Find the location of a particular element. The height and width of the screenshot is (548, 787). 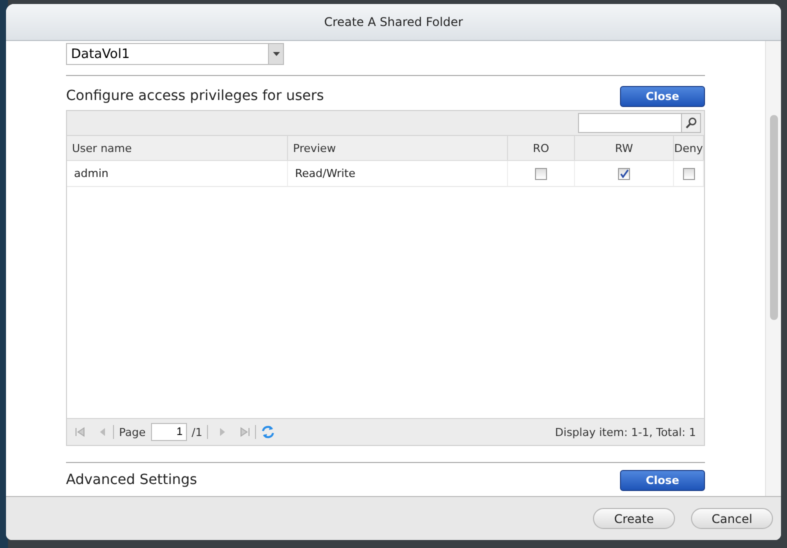

column-header: User name is located at coordinates (177, 148).